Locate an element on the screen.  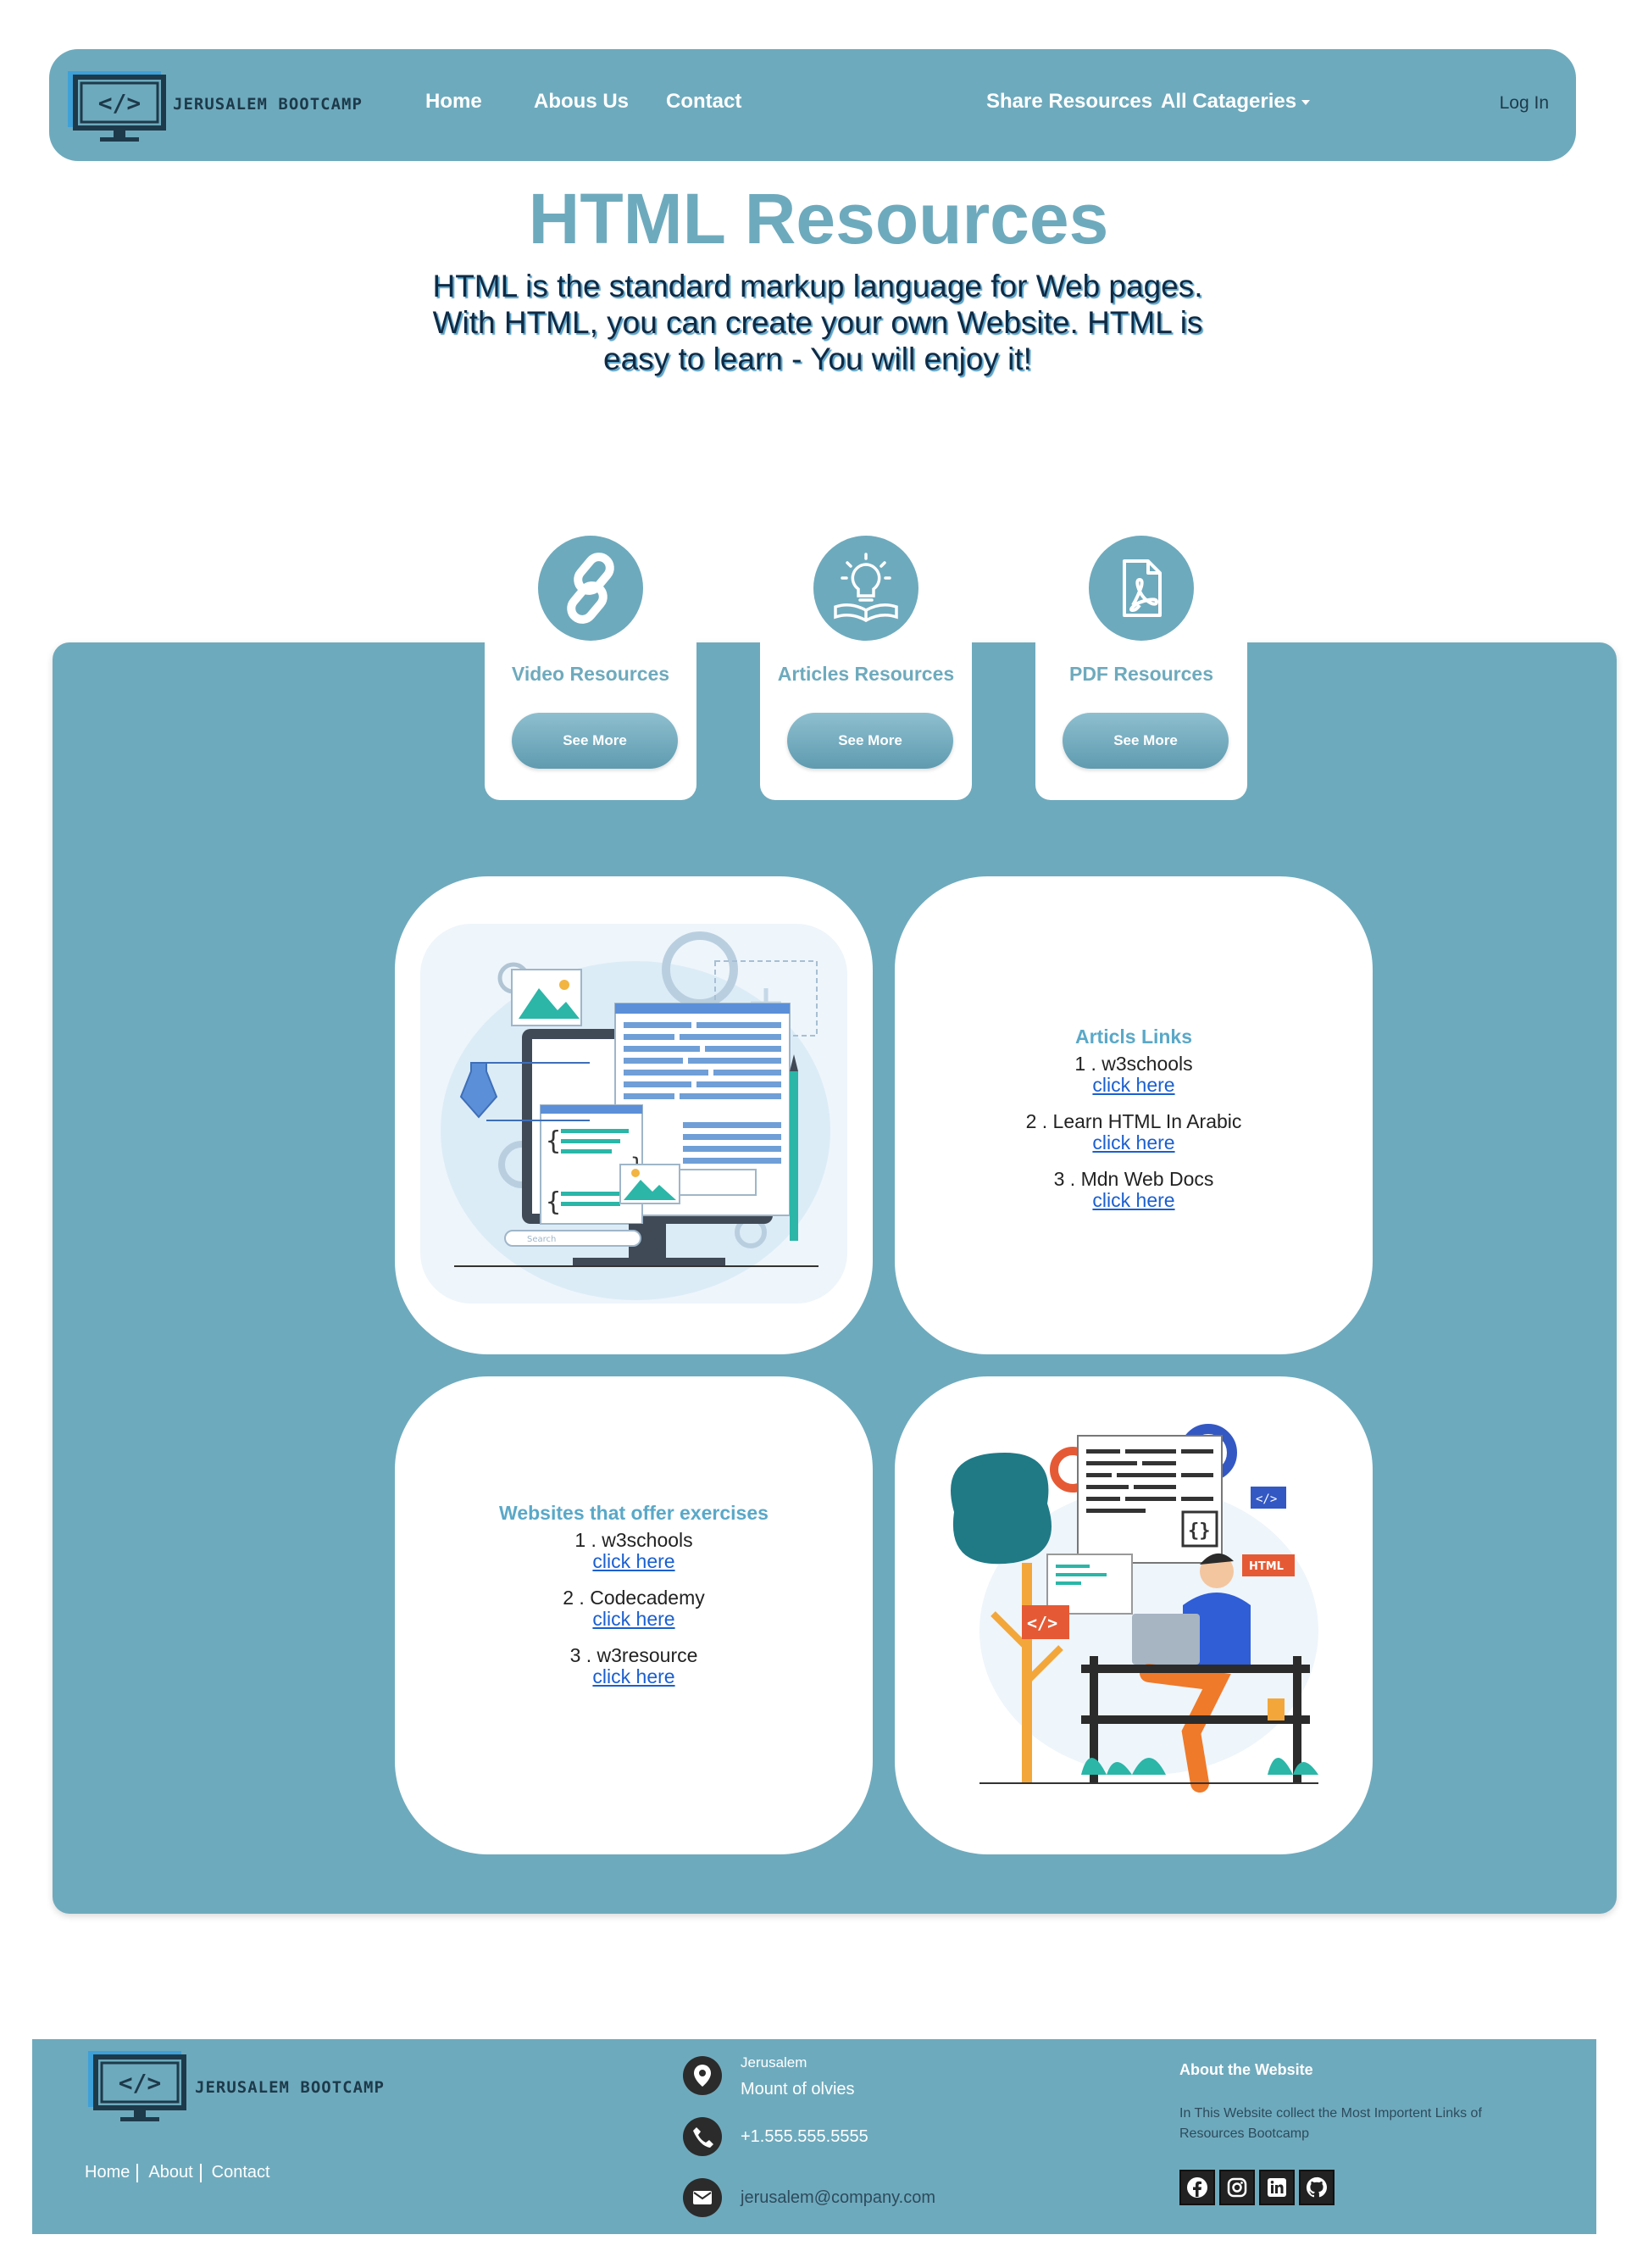
pdf-file-icon is located at coordinates (1142, 589).